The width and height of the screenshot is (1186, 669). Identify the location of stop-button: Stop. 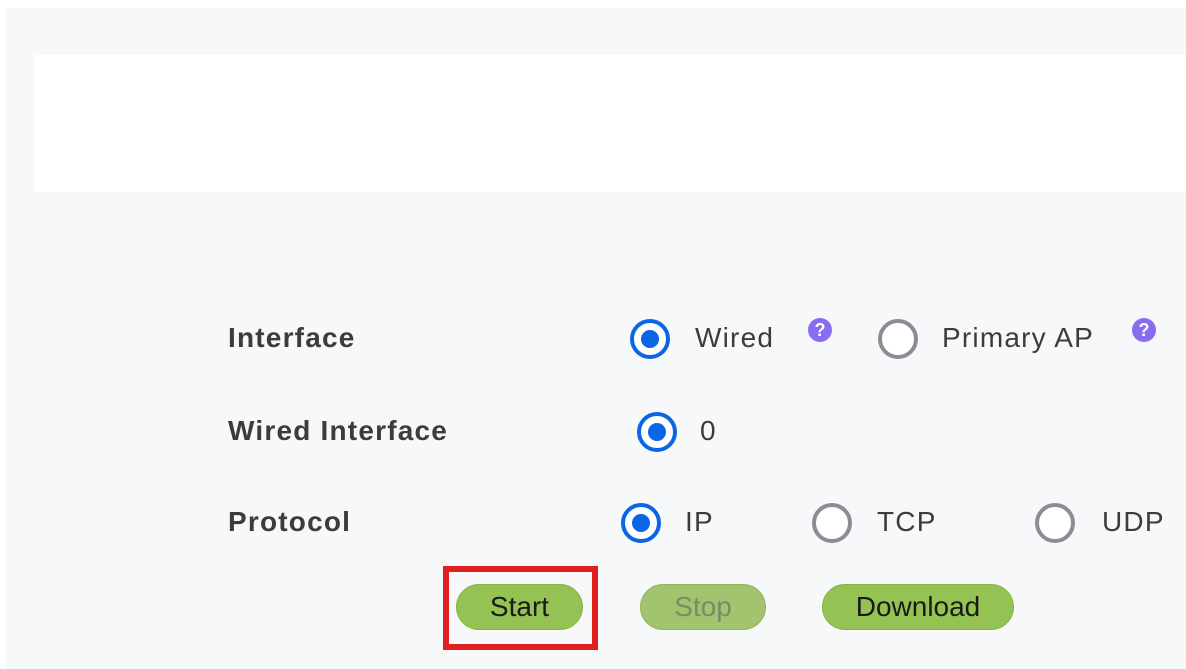
(703, 607).